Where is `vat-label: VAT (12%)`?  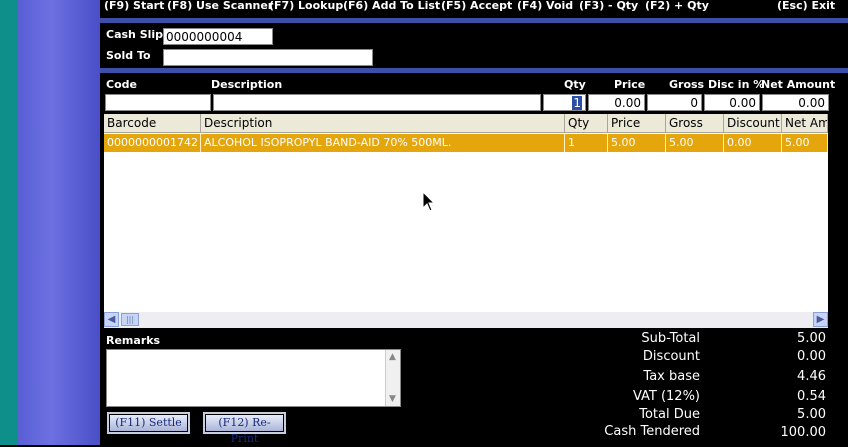
vat-label: VAT (12%) is located at coordinates (666, 396).